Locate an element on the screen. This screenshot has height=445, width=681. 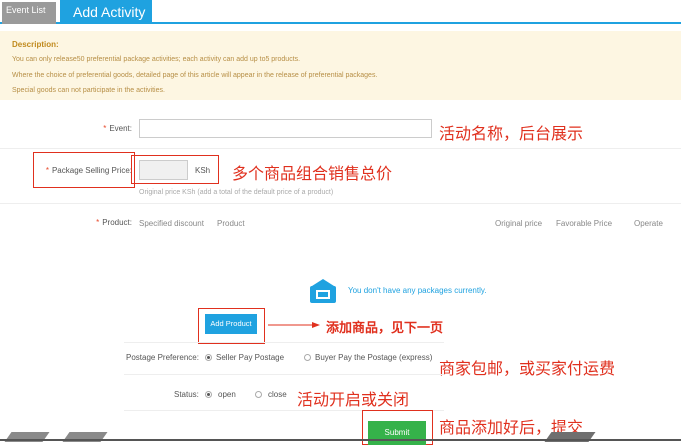
event-annotation: 活动名称，后台展示 is located at coordinates (511, 133).